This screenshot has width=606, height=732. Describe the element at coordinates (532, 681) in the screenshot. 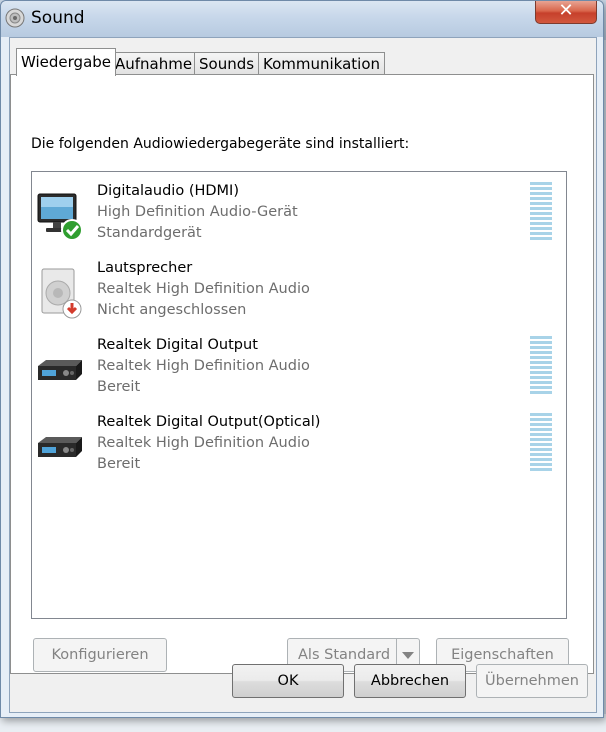

I see `apply-button: Übernehmen` at that location.